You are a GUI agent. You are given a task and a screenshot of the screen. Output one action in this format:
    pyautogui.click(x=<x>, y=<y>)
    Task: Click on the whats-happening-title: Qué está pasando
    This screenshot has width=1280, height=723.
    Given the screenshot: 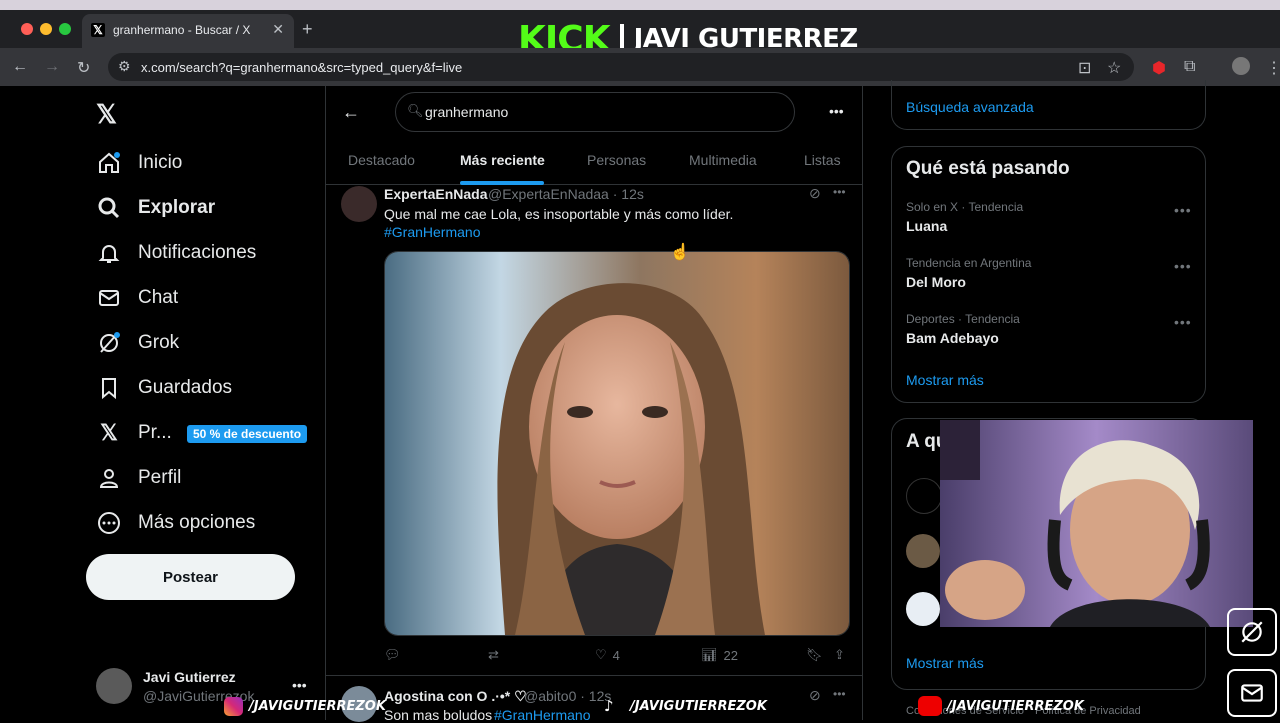 What is the action you would take?
    pyautogui.click(x=988, y=168)
    